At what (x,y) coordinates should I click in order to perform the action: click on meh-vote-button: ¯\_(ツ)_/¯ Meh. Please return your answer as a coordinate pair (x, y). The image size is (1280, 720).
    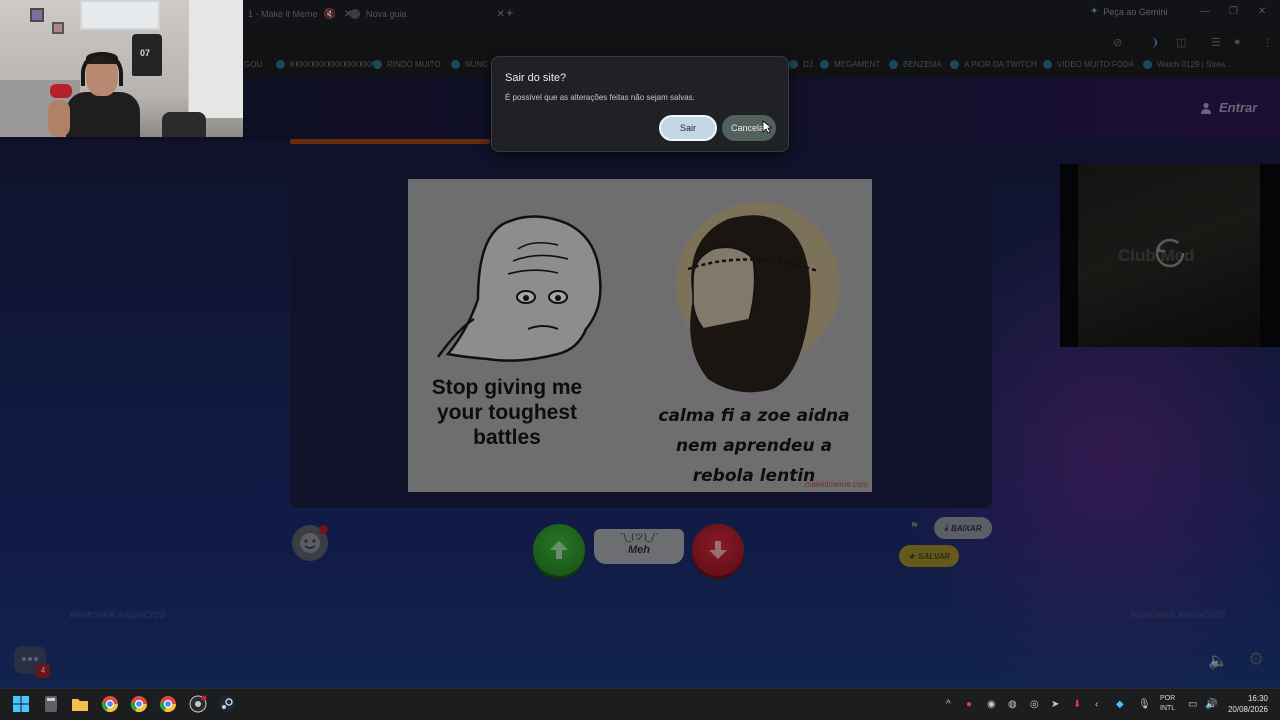
    Looking at the image, I should click on (639, 546).